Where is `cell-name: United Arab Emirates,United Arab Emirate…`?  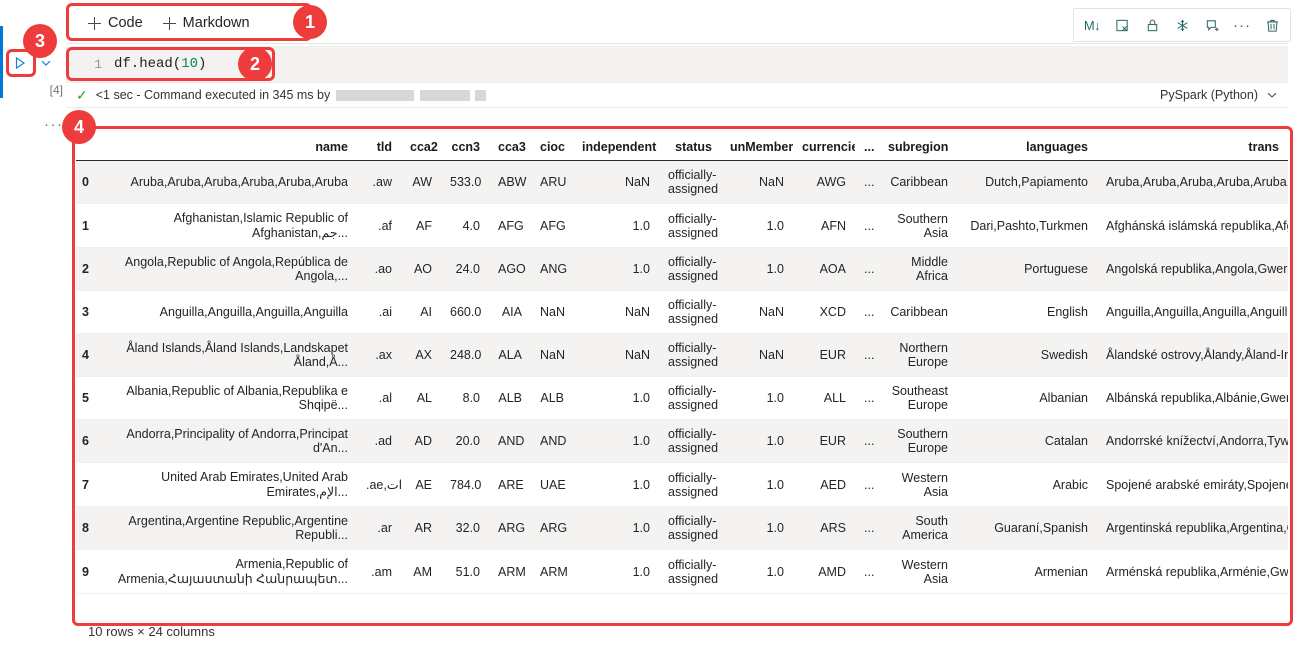
cell-name: United Arab Emirates,United Arab Emirate… is located at coordinates (254, 484).